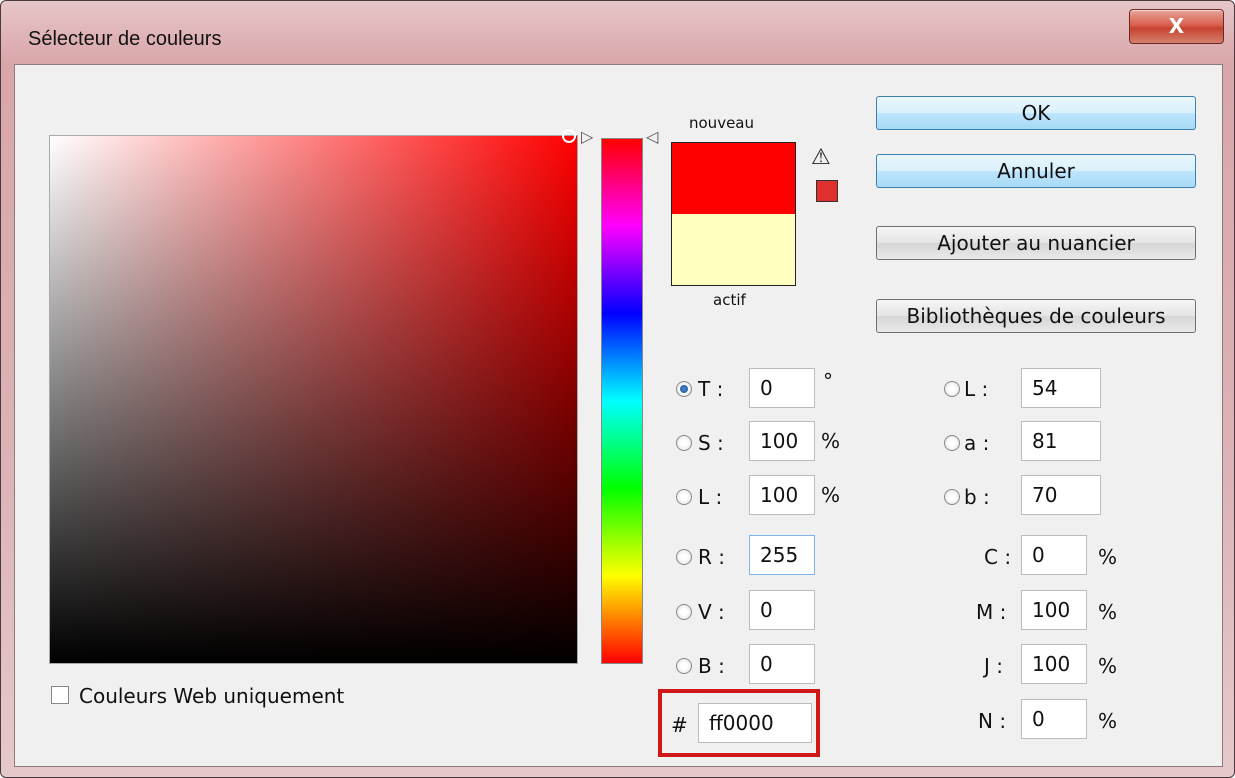 The height and width of the screenshot is (778, 1235). What do you see at coordinates (710, 497) in the screenshot?
I see `brightness-label: L :` at bounding box center [710, 497].